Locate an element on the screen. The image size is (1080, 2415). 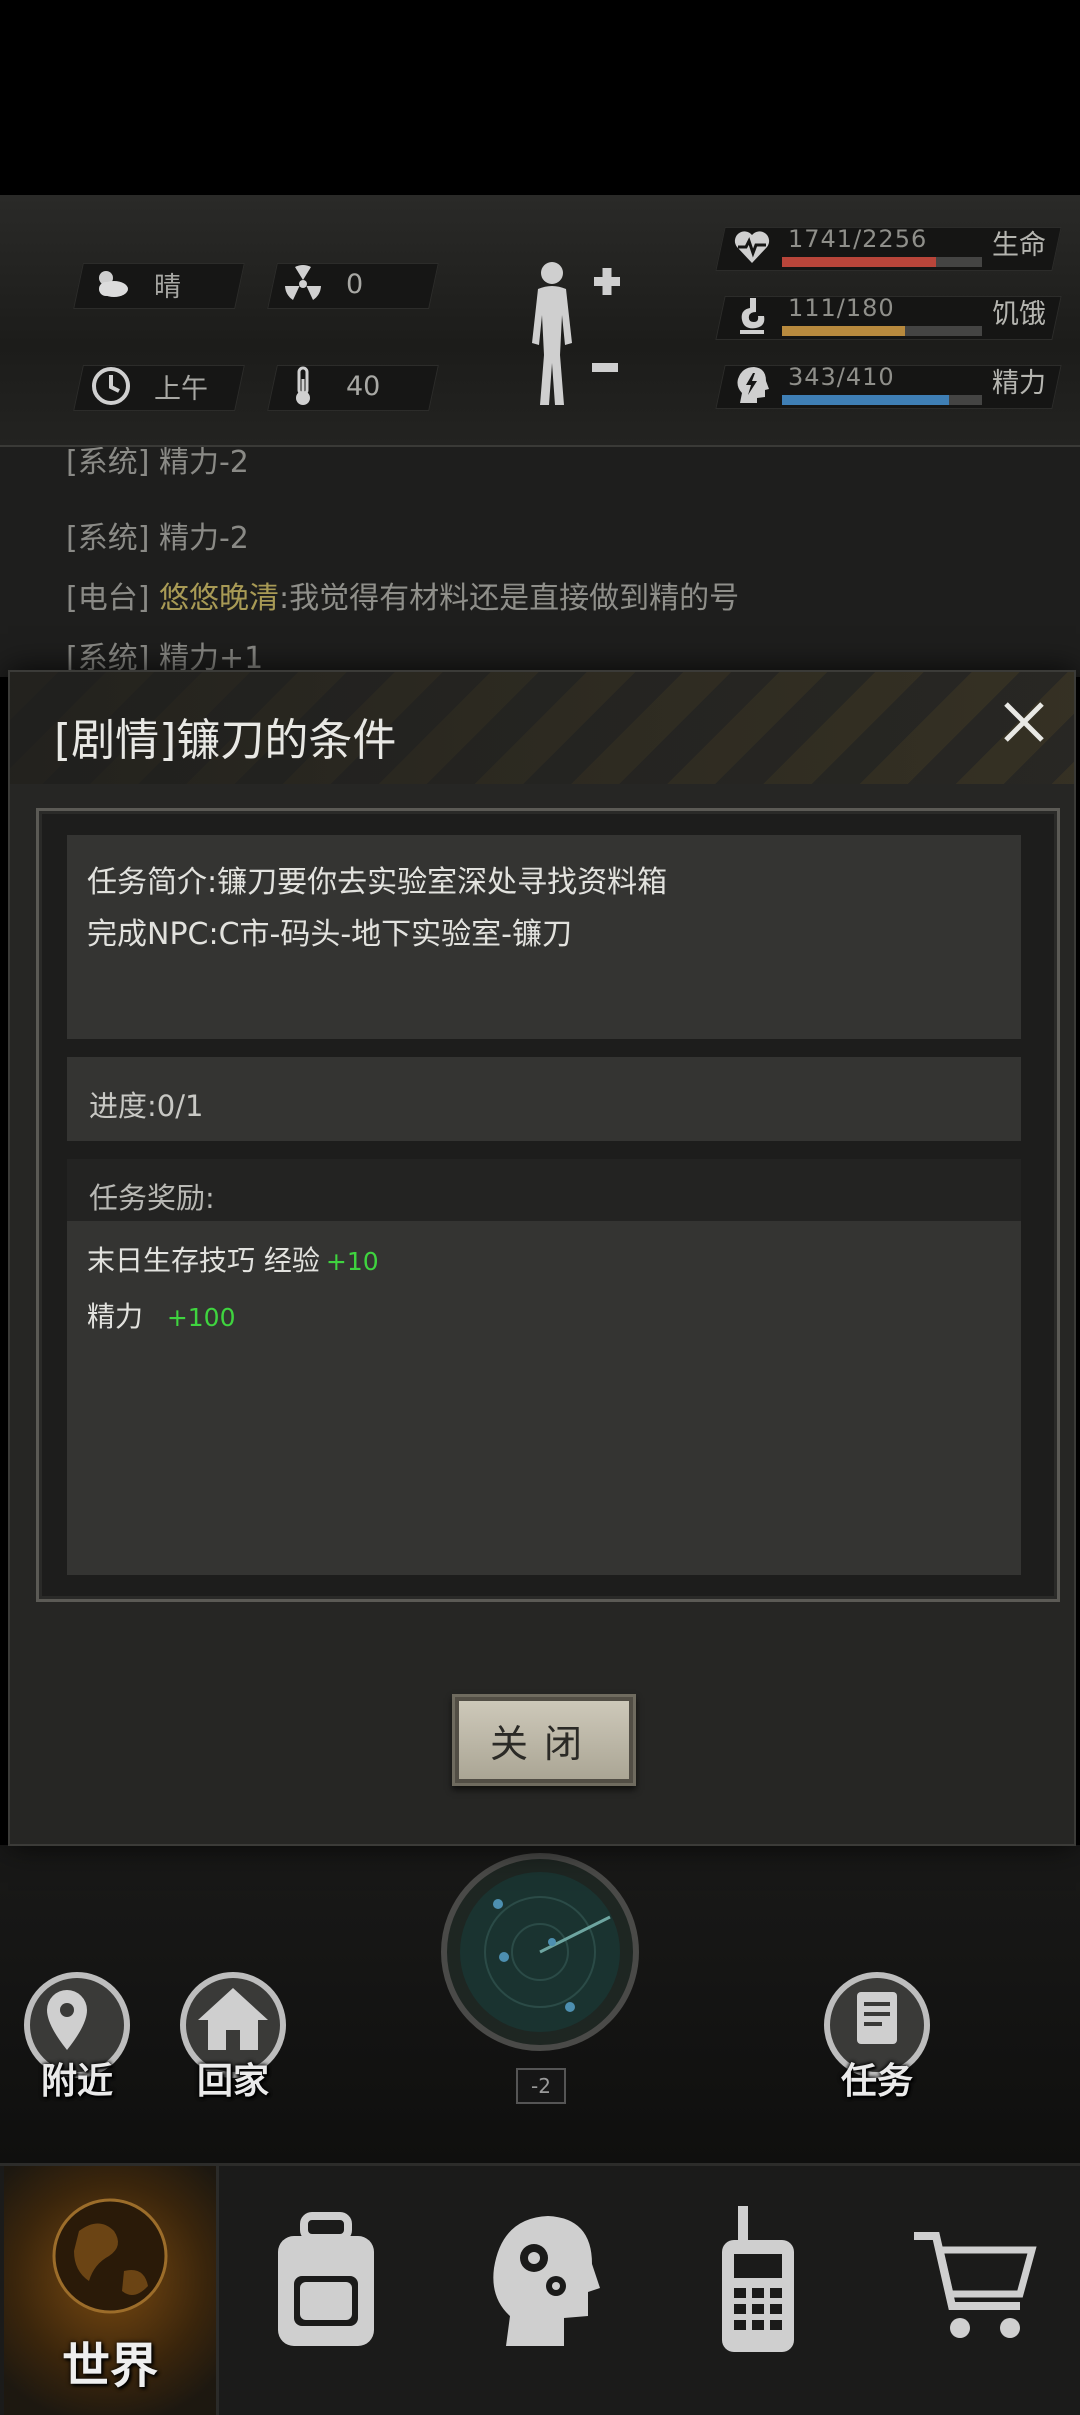
body-status-icon is located at coordinates (575, 335).